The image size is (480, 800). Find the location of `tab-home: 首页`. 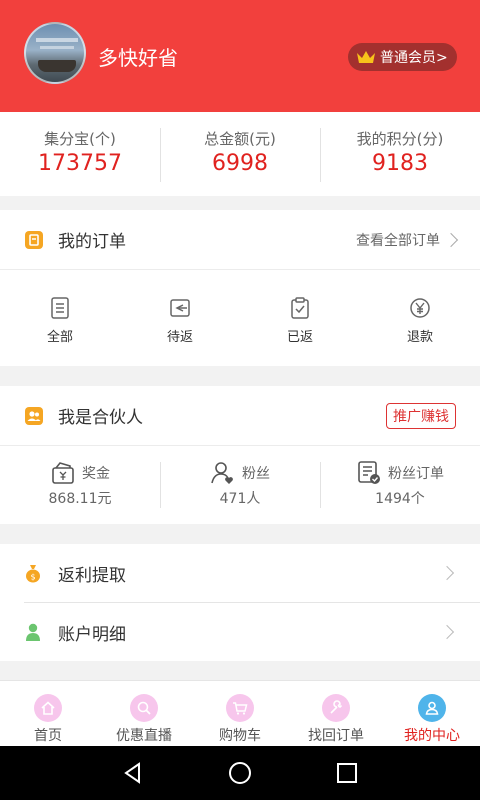

tab-home: 首页 is located at coordinates (48, 713).